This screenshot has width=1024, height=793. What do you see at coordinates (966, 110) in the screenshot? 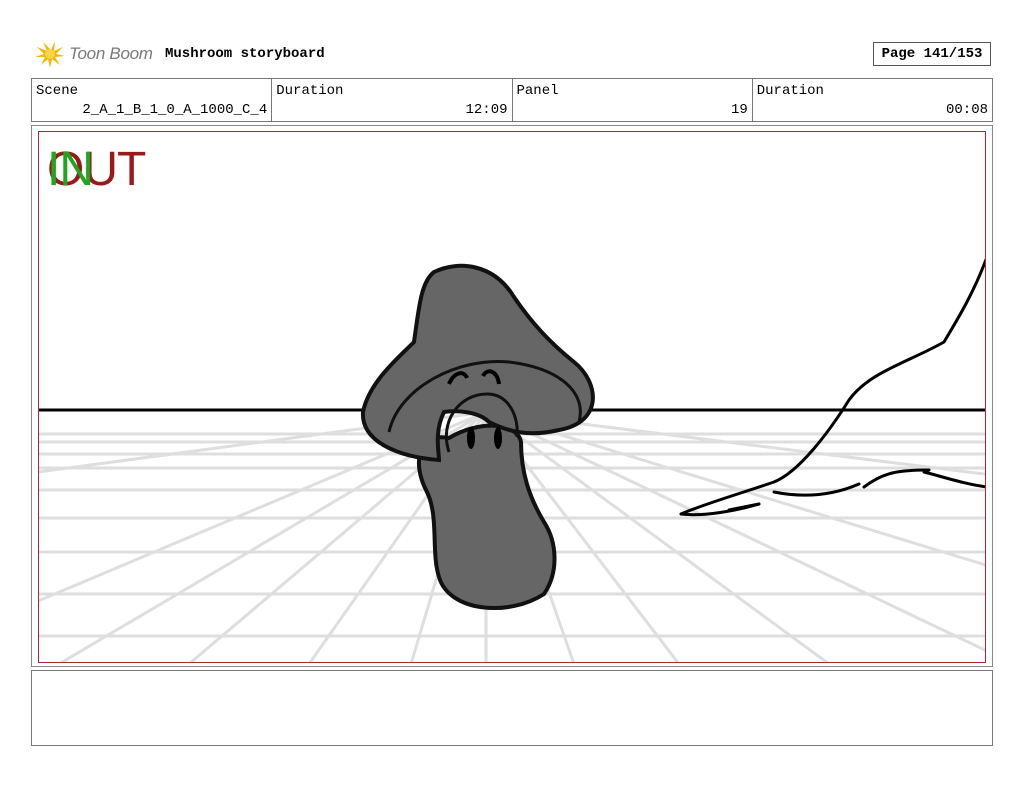
I see `panel-duration-value: 00:08` at bounding box center [966, 110].